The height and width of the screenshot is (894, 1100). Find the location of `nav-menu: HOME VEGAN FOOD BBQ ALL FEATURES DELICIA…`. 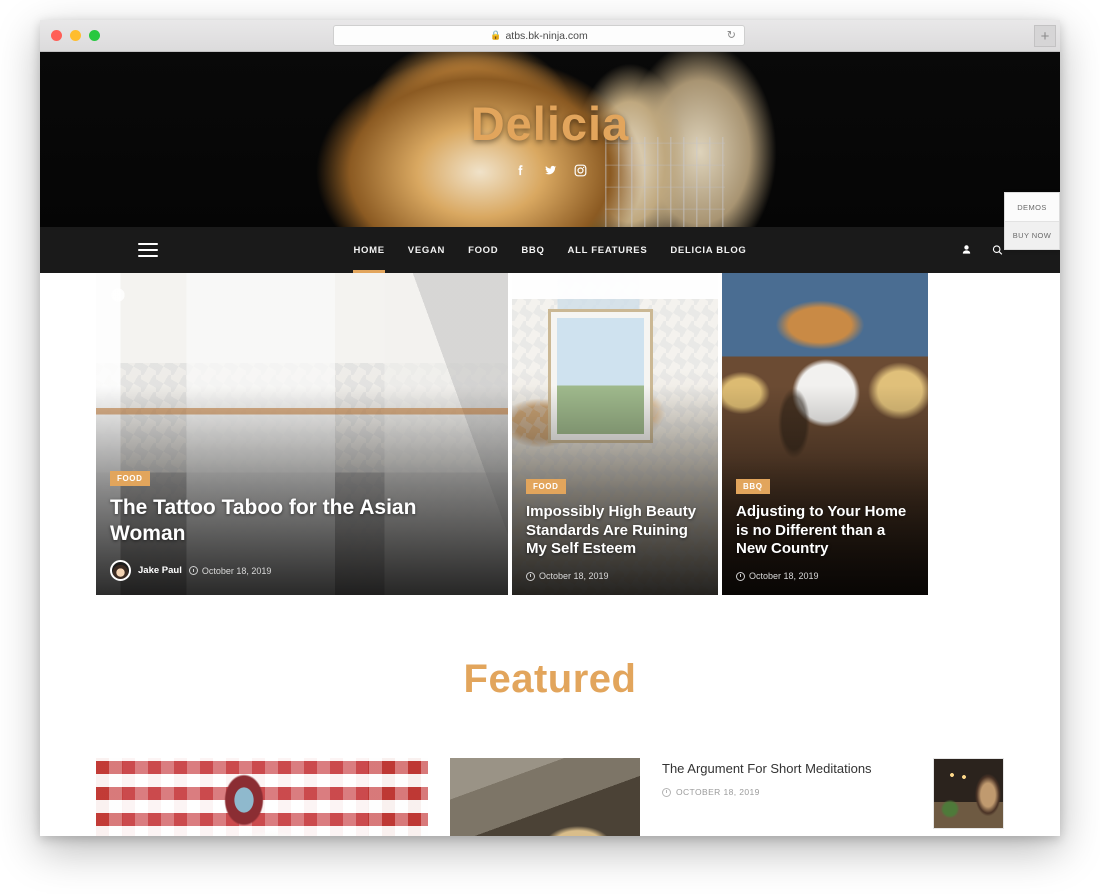

nav-menu: HOME VEGAN FOOD BBQ ALL FEATURES DELICIA… is located at coordinates (549, 250).